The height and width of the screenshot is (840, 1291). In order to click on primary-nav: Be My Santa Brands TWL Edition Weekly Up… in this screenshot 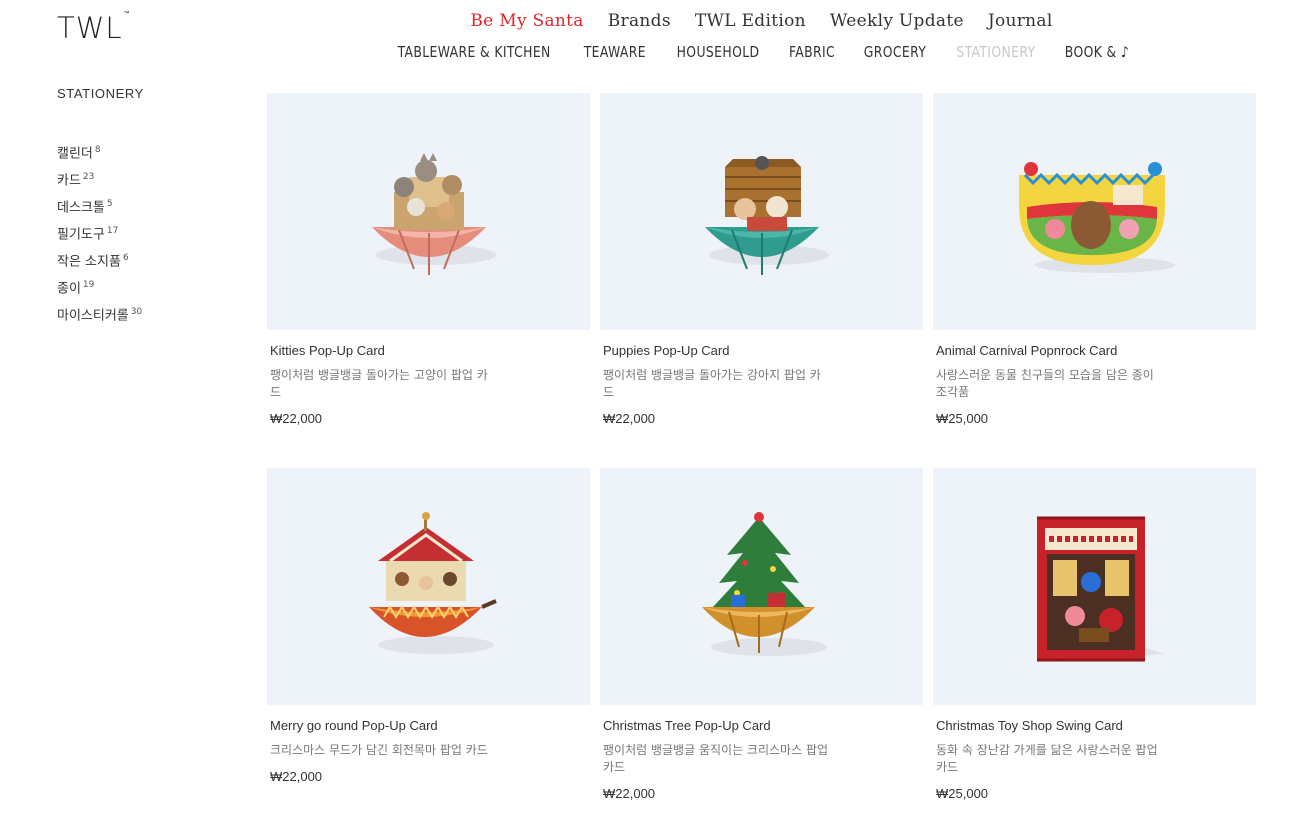, I will do `click(645, 21)`.